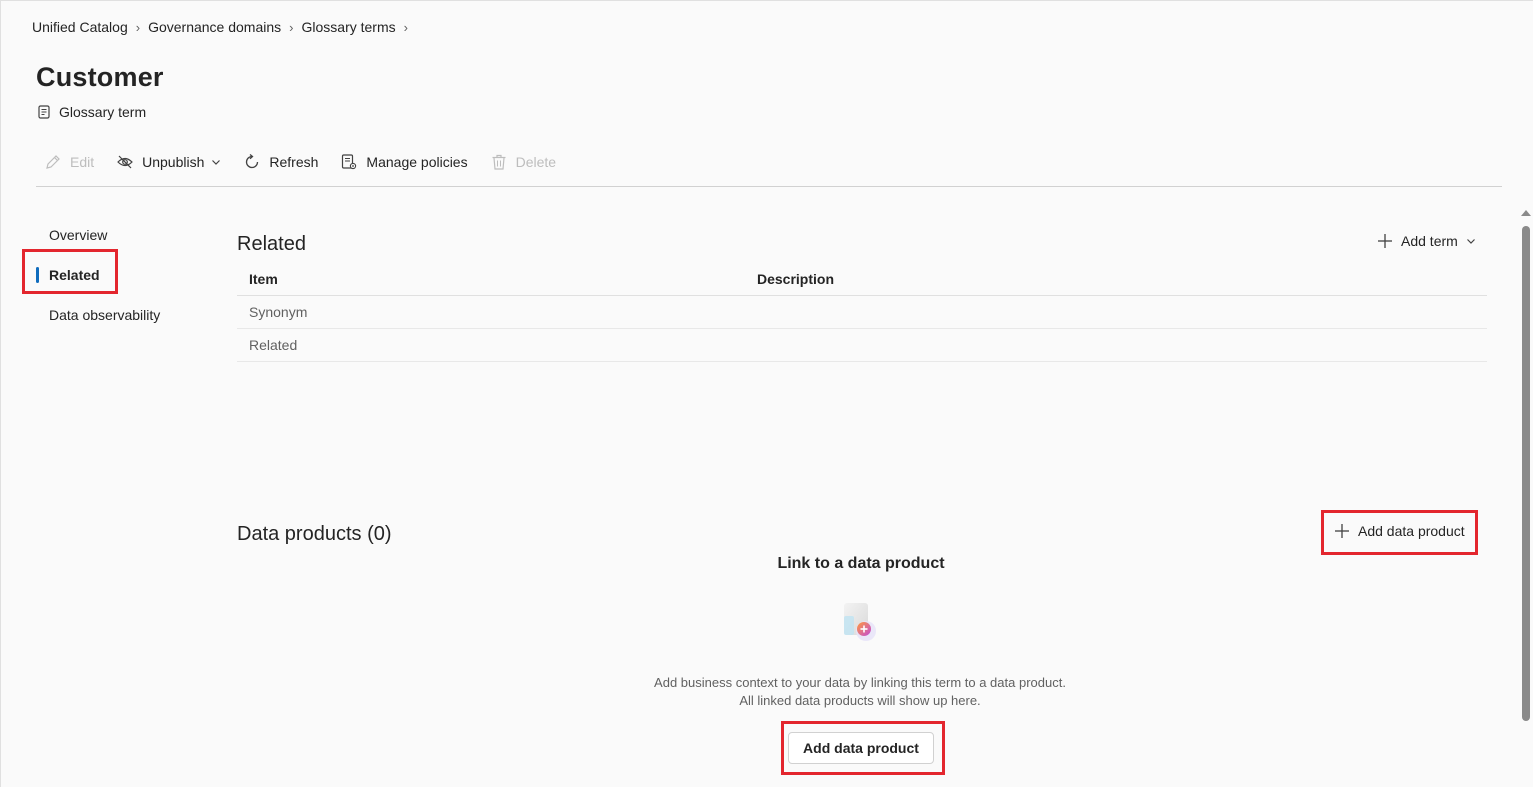  I want to click on pencil-icon, so click(53, 162).